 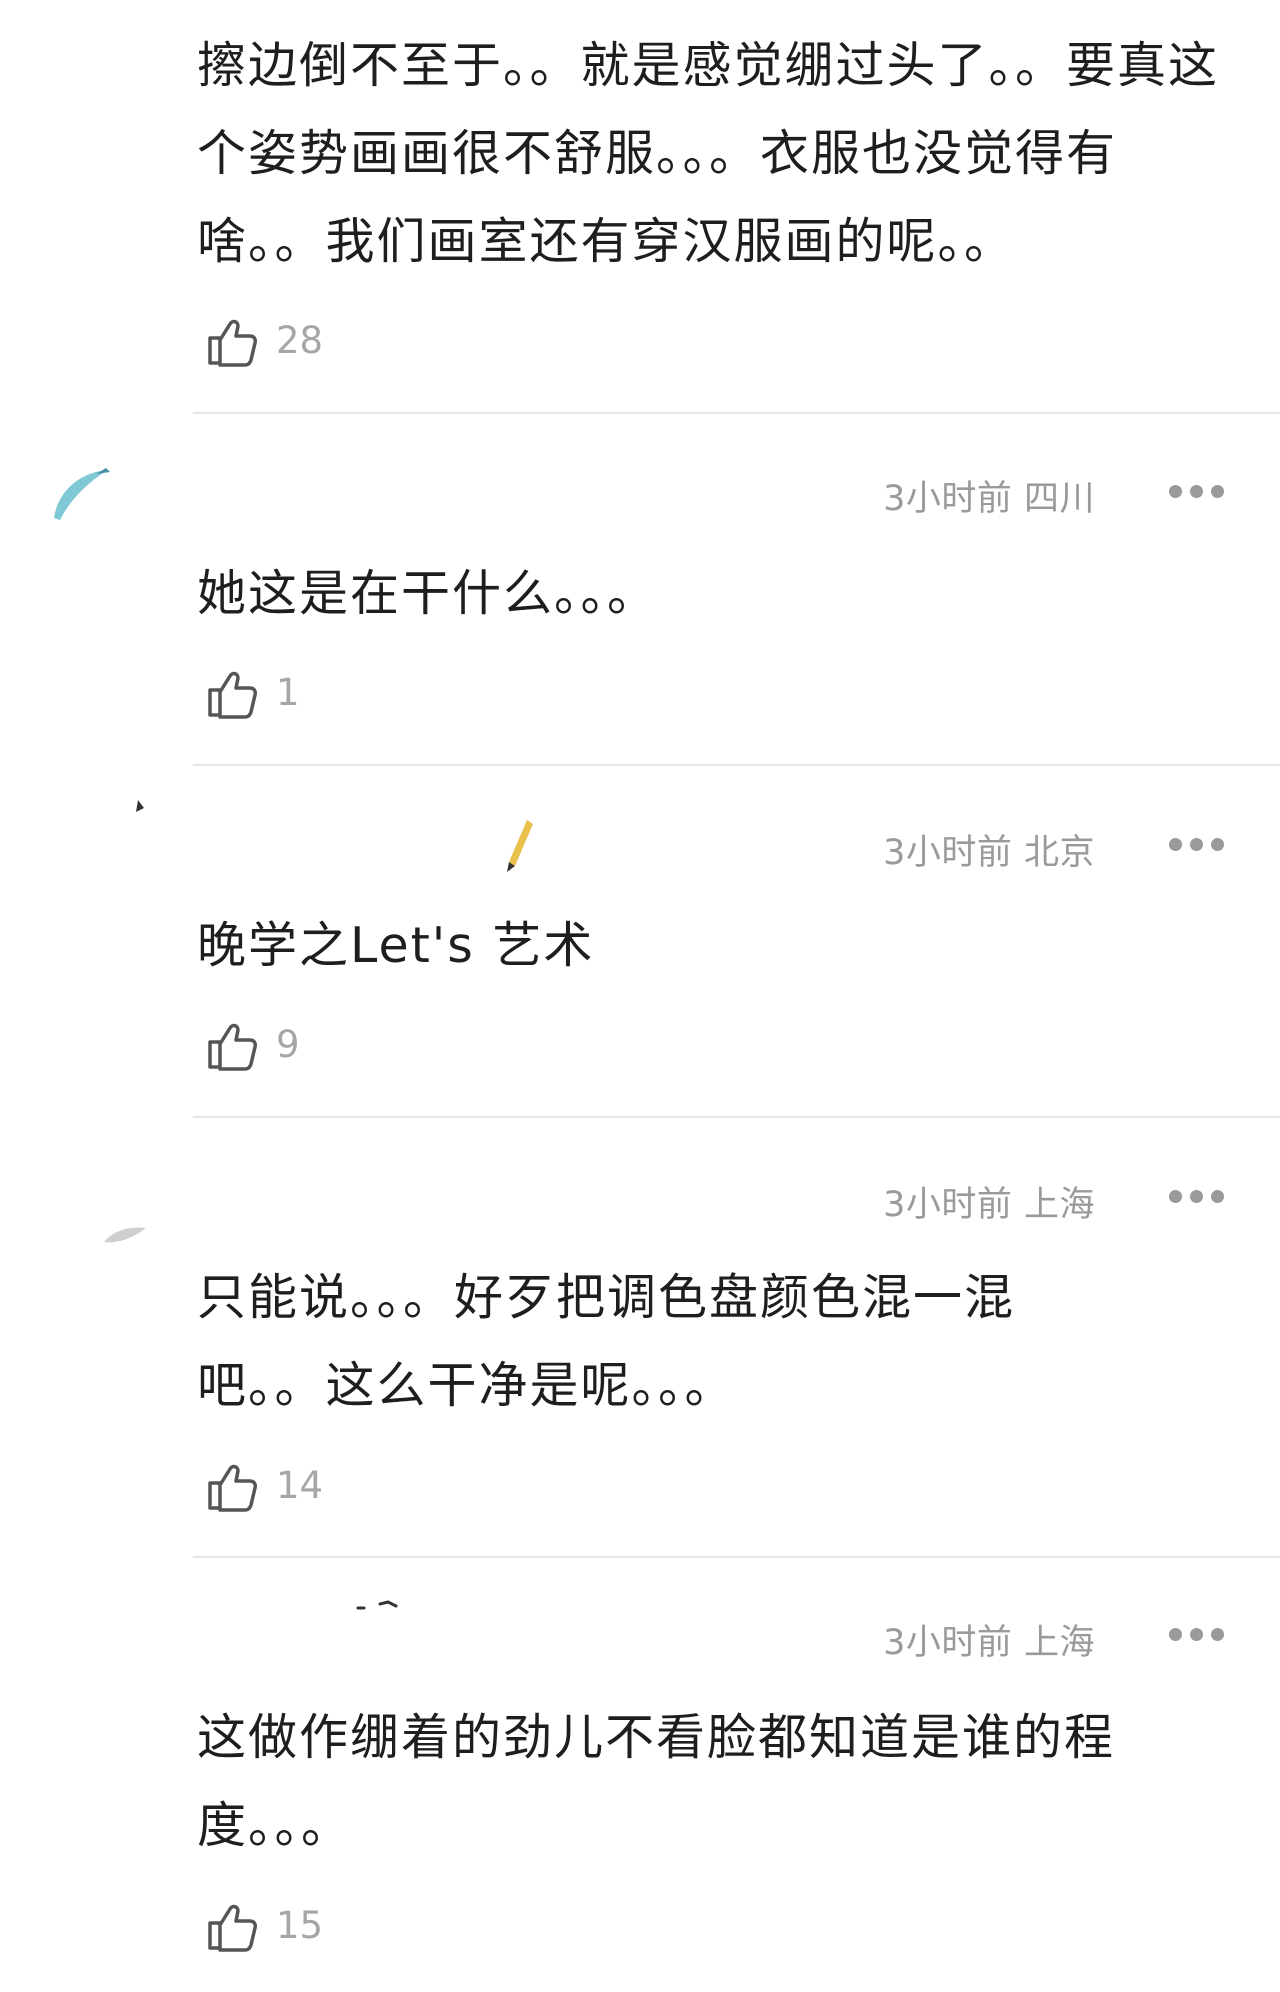 I want to click on comment-location: 四川, so click(x=1059, y=499).